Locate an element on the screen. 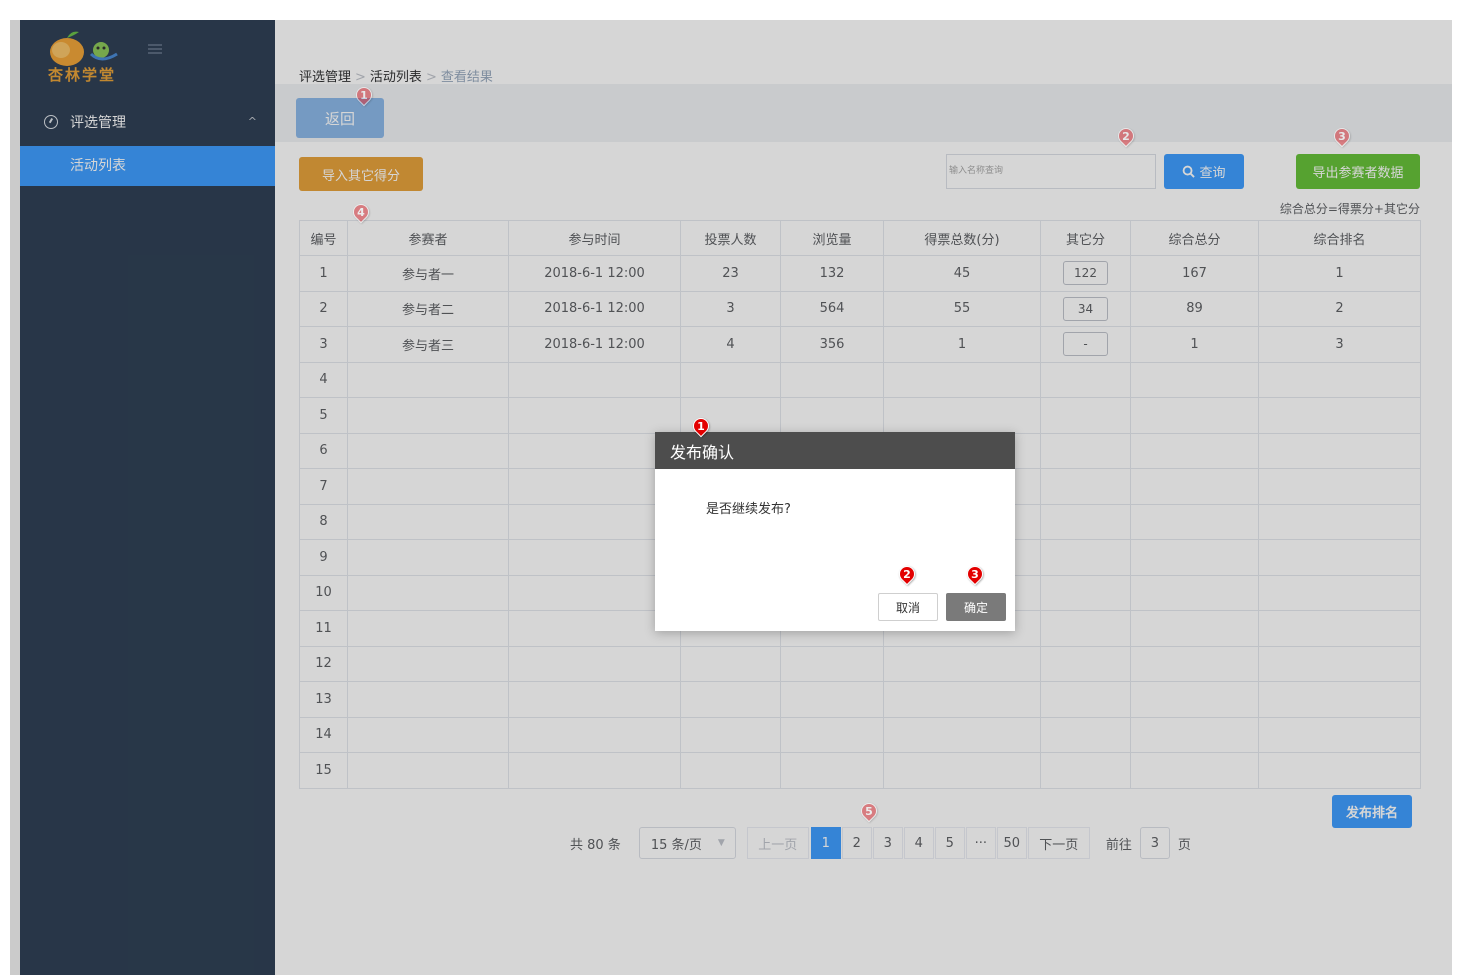 This screenshot has width=1462, height=975. cancel-button: 取消 is located at coordinates (908, 607).